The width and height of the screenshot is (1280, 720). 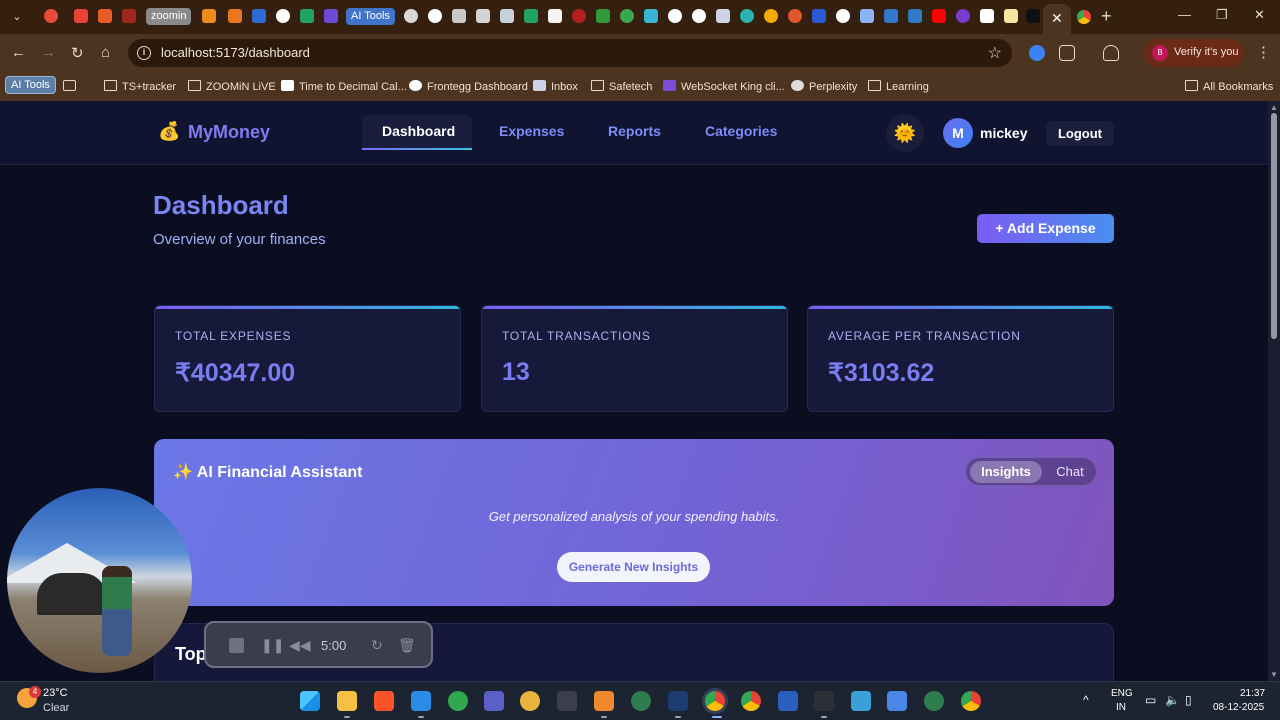 What do you see at coordinates (1070, 472) in the screenshot?
I see `tab-chat: Chat` at bounding box center [1070, 472].